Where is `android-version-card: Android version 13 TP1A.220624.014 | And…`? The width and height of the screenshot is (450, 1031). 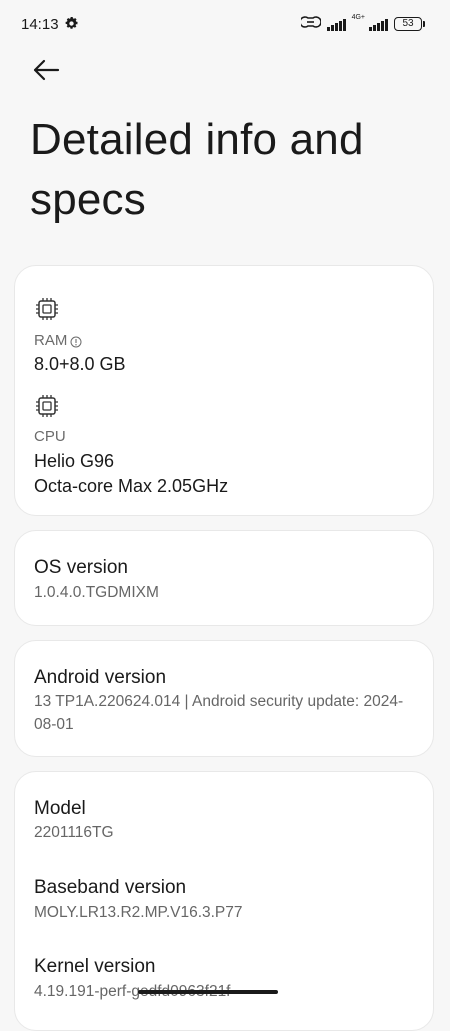 android-version-card: Android version 13 TP1A.220624.014 | And… is located at coordinates (224, 698).